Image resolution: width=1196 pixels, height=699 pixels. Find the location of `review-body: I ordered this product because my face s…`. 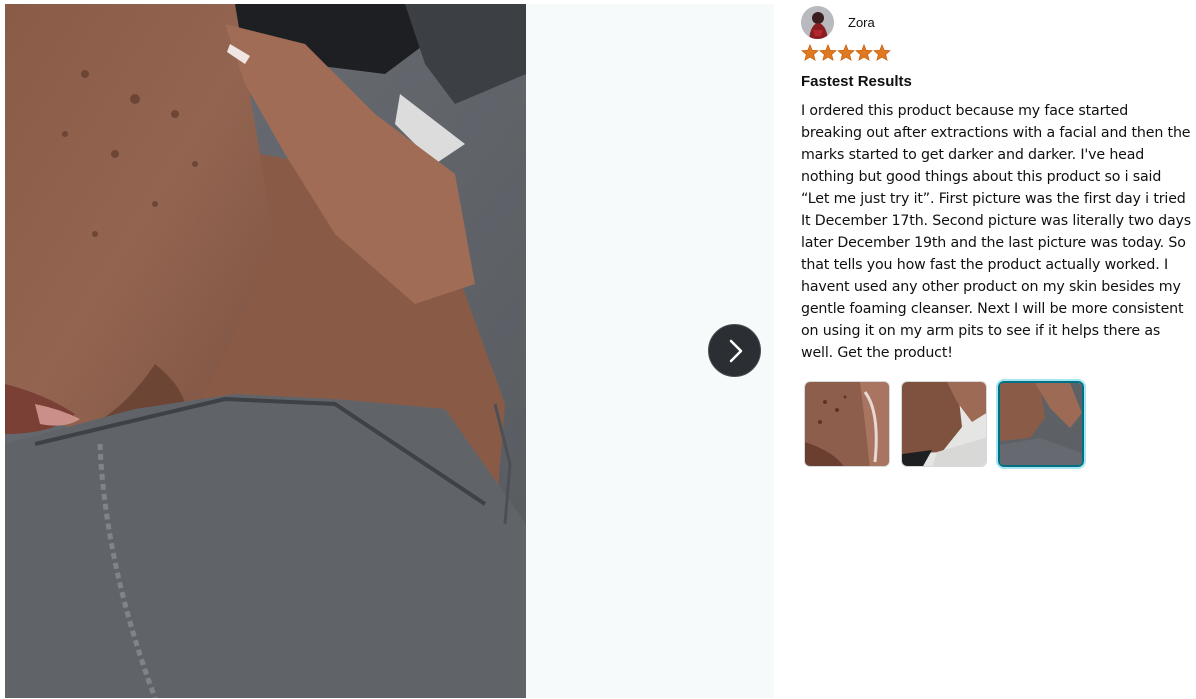

review-body: I ordered this product because my face s… is located at coordinates (996, 232).